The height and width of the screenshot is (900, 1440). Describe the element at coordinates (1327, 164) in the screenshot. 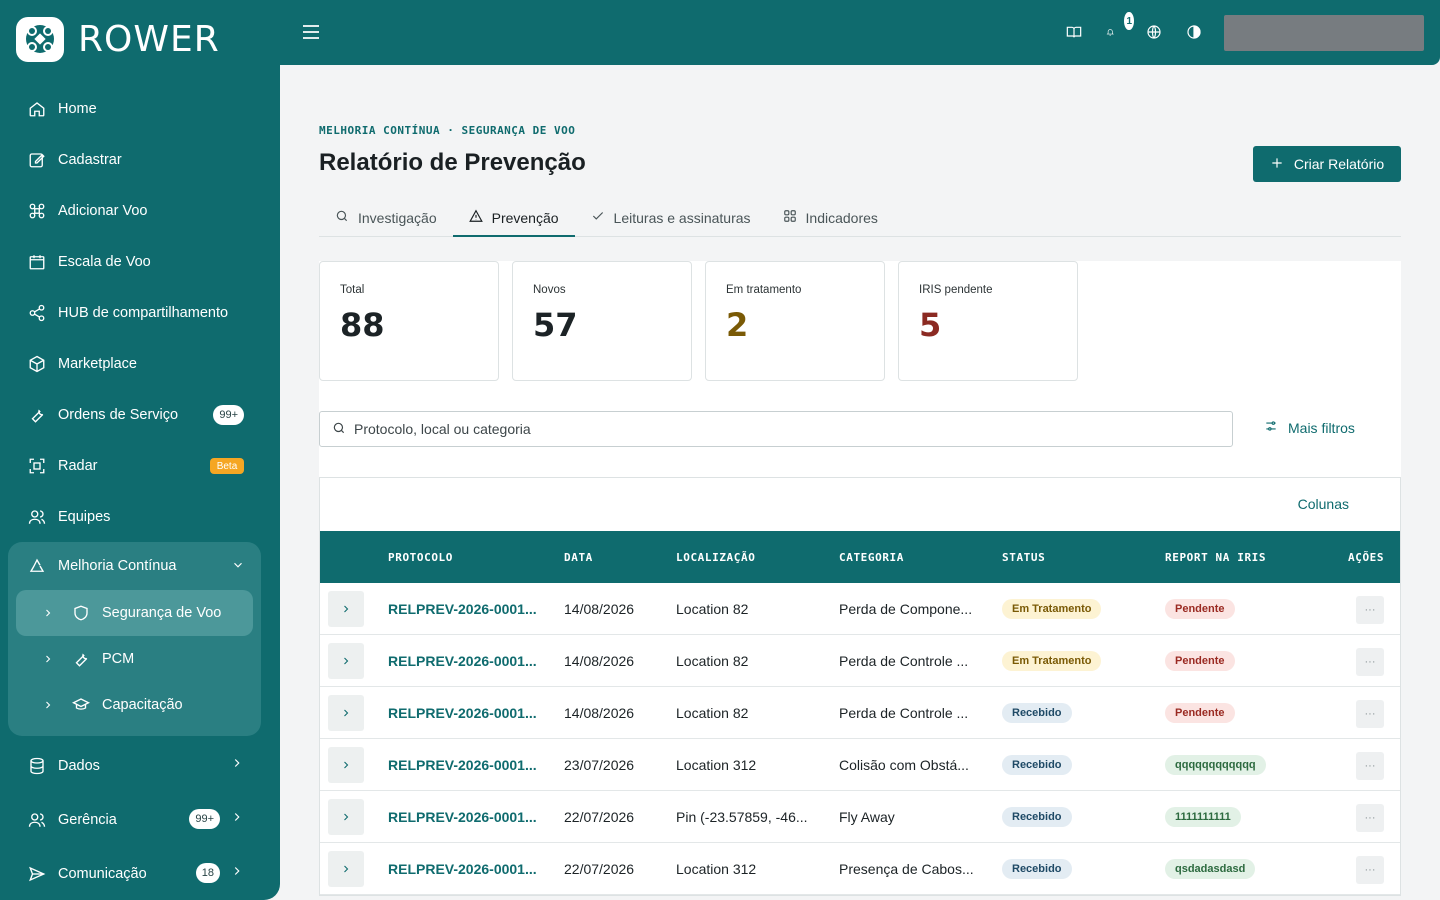

I see `create-report-button: Criar Relatório` at that location.